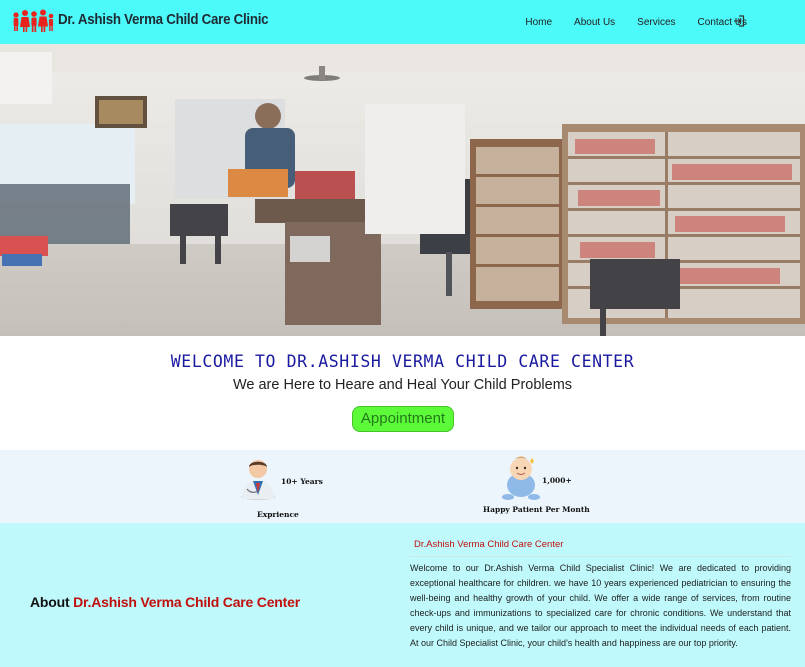 This screenshot has height=667, width=805. What do you see at coordinates (538, 22) in the screenshot?
I see `nav-home: Home` at bounding box center [538, 22].